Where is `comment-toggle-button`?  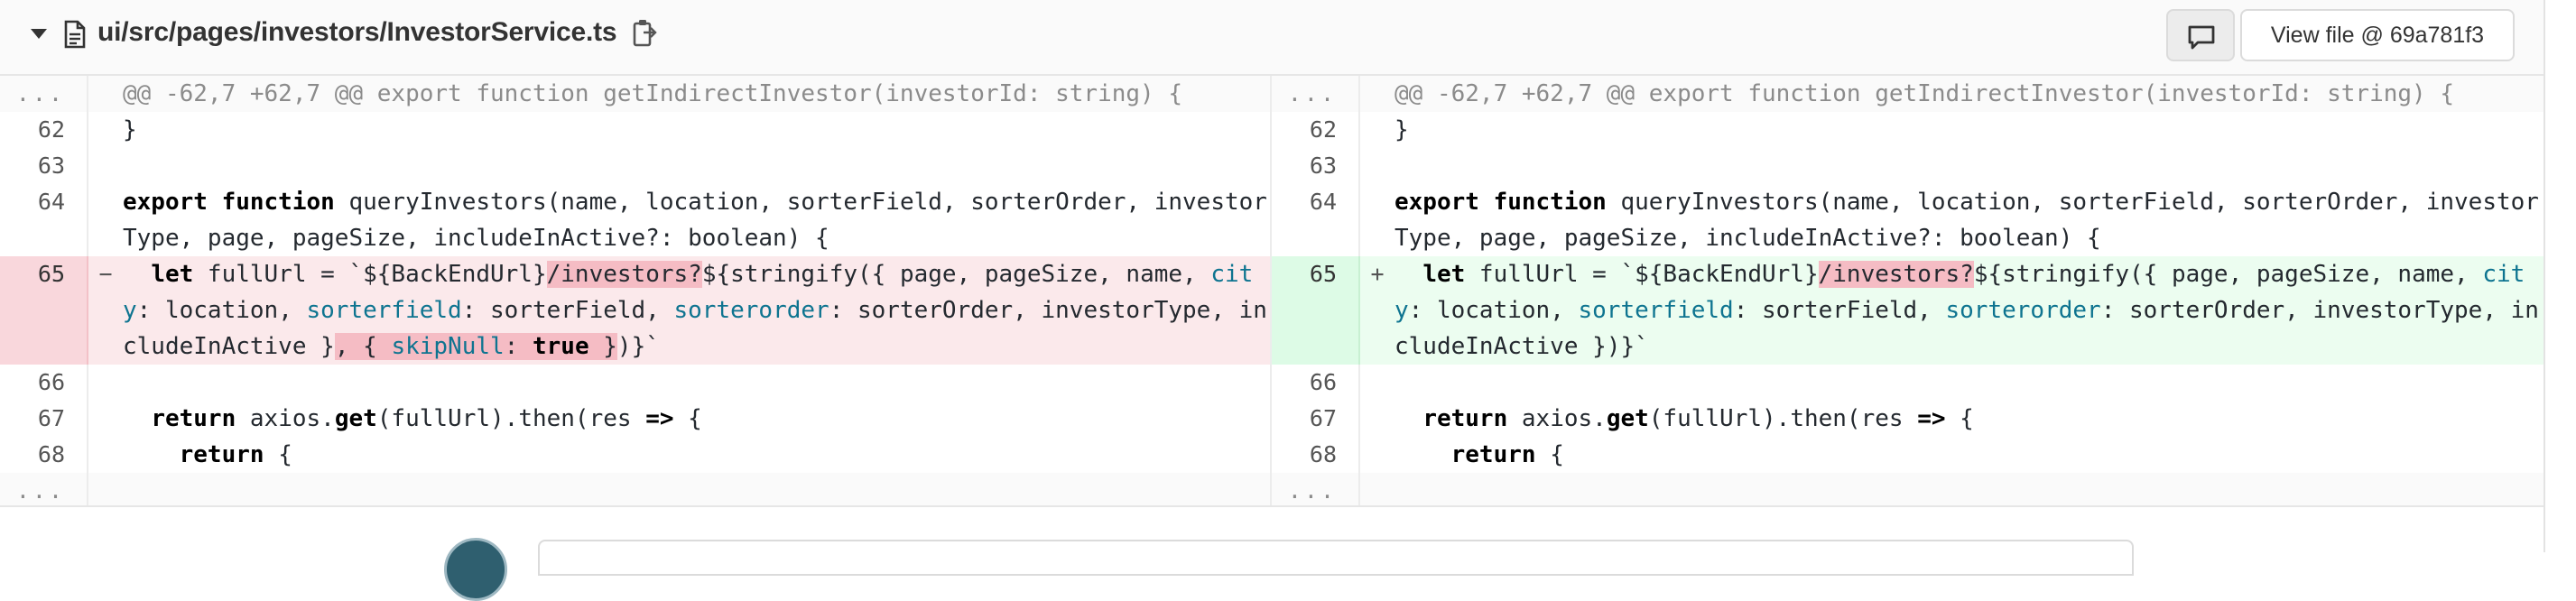 comment-toggle-button is located at coordinates (2200, 35).